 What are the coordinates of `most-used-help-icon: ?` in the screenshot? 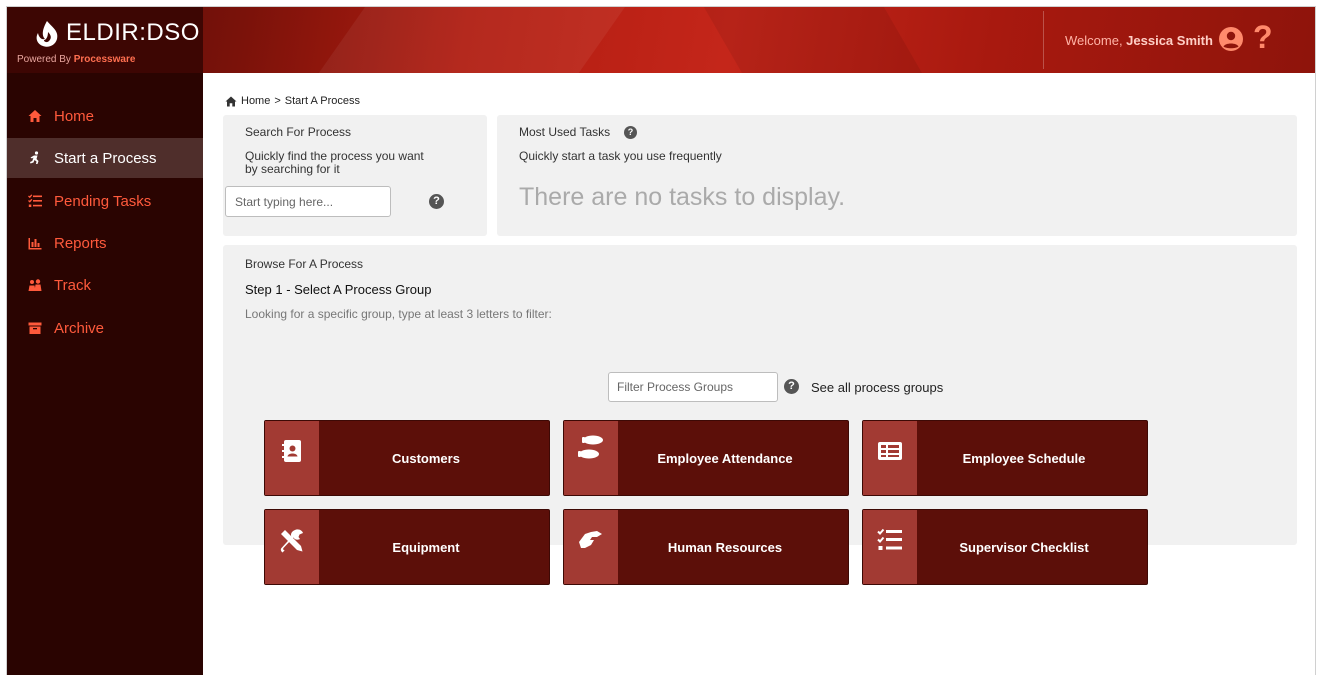 It's located at (630, 132).